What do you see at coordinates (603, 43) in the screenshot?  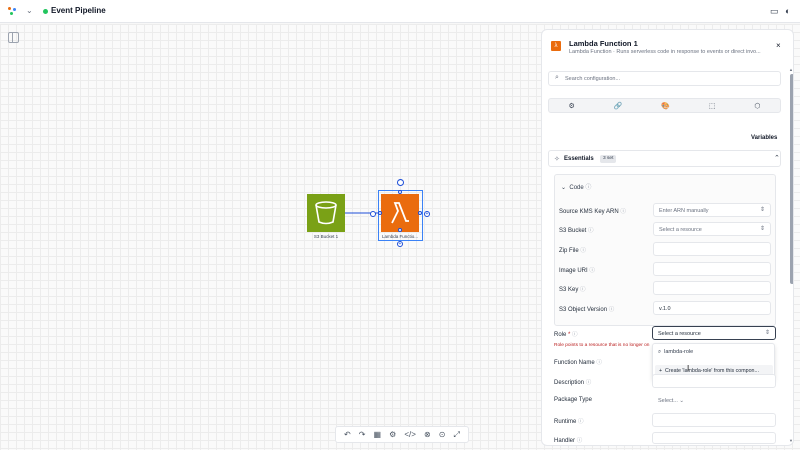 I see `panel-title: Lambda Function 1` at bounding box center [603, 43].